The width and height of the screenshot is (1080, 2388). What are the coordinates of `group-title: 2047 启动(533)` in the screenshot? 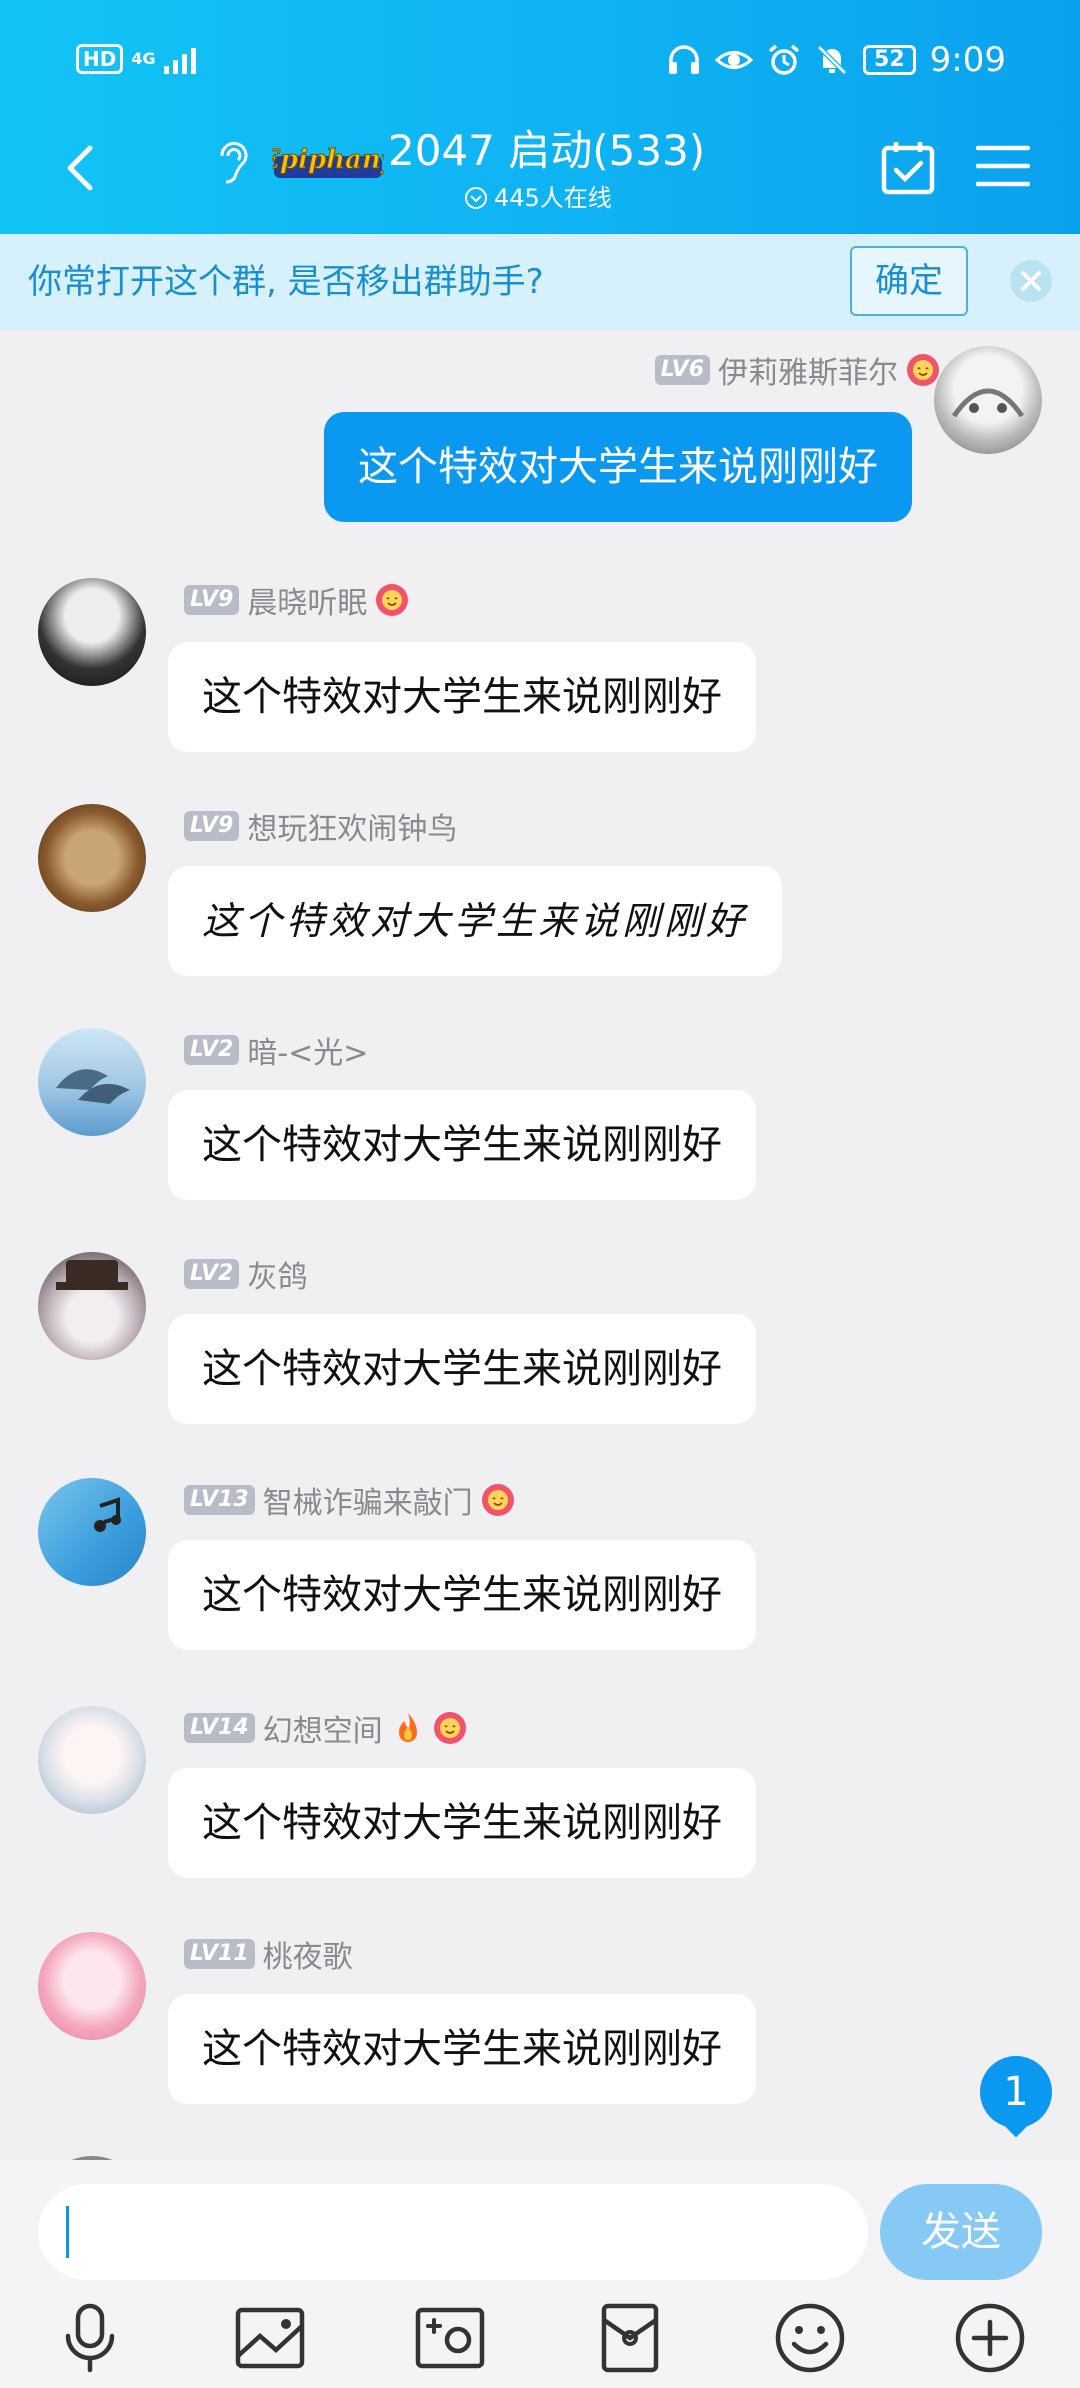 It's located at (546, 151).